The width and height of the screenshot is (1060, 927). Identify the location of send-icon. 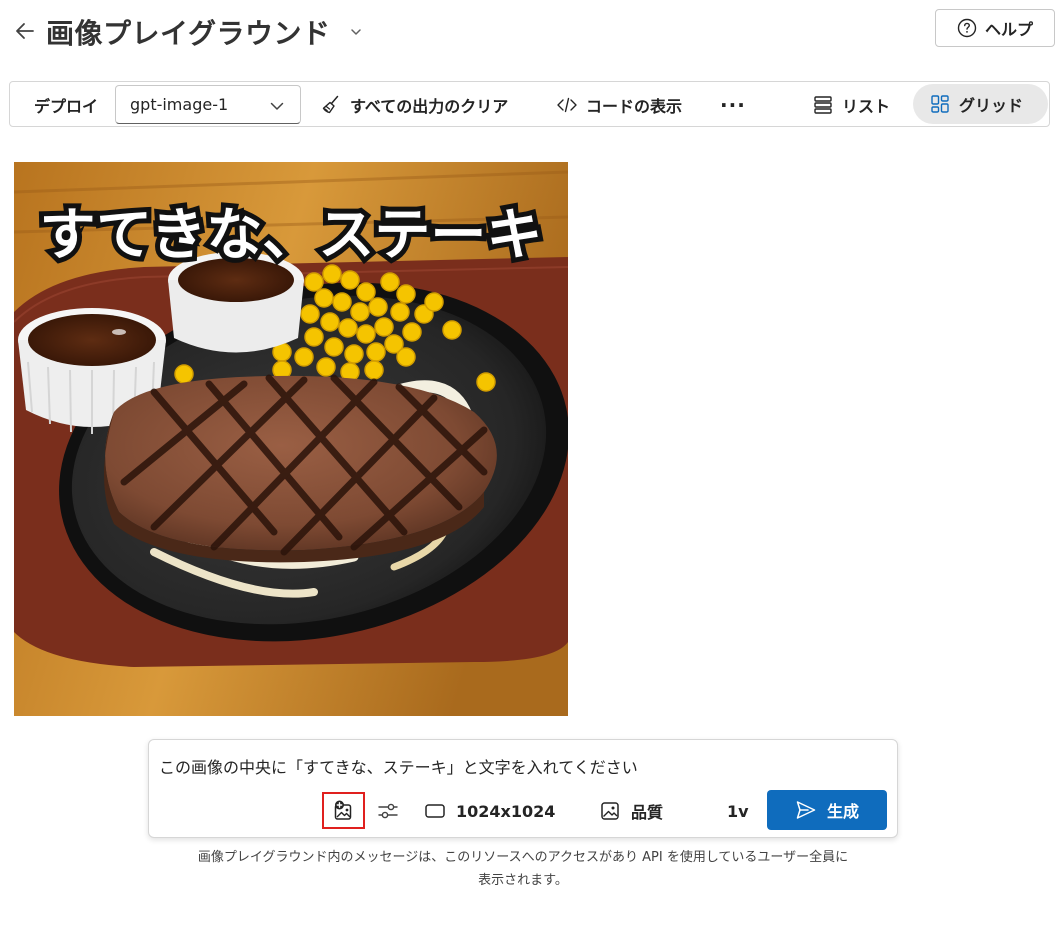
(806, 810).